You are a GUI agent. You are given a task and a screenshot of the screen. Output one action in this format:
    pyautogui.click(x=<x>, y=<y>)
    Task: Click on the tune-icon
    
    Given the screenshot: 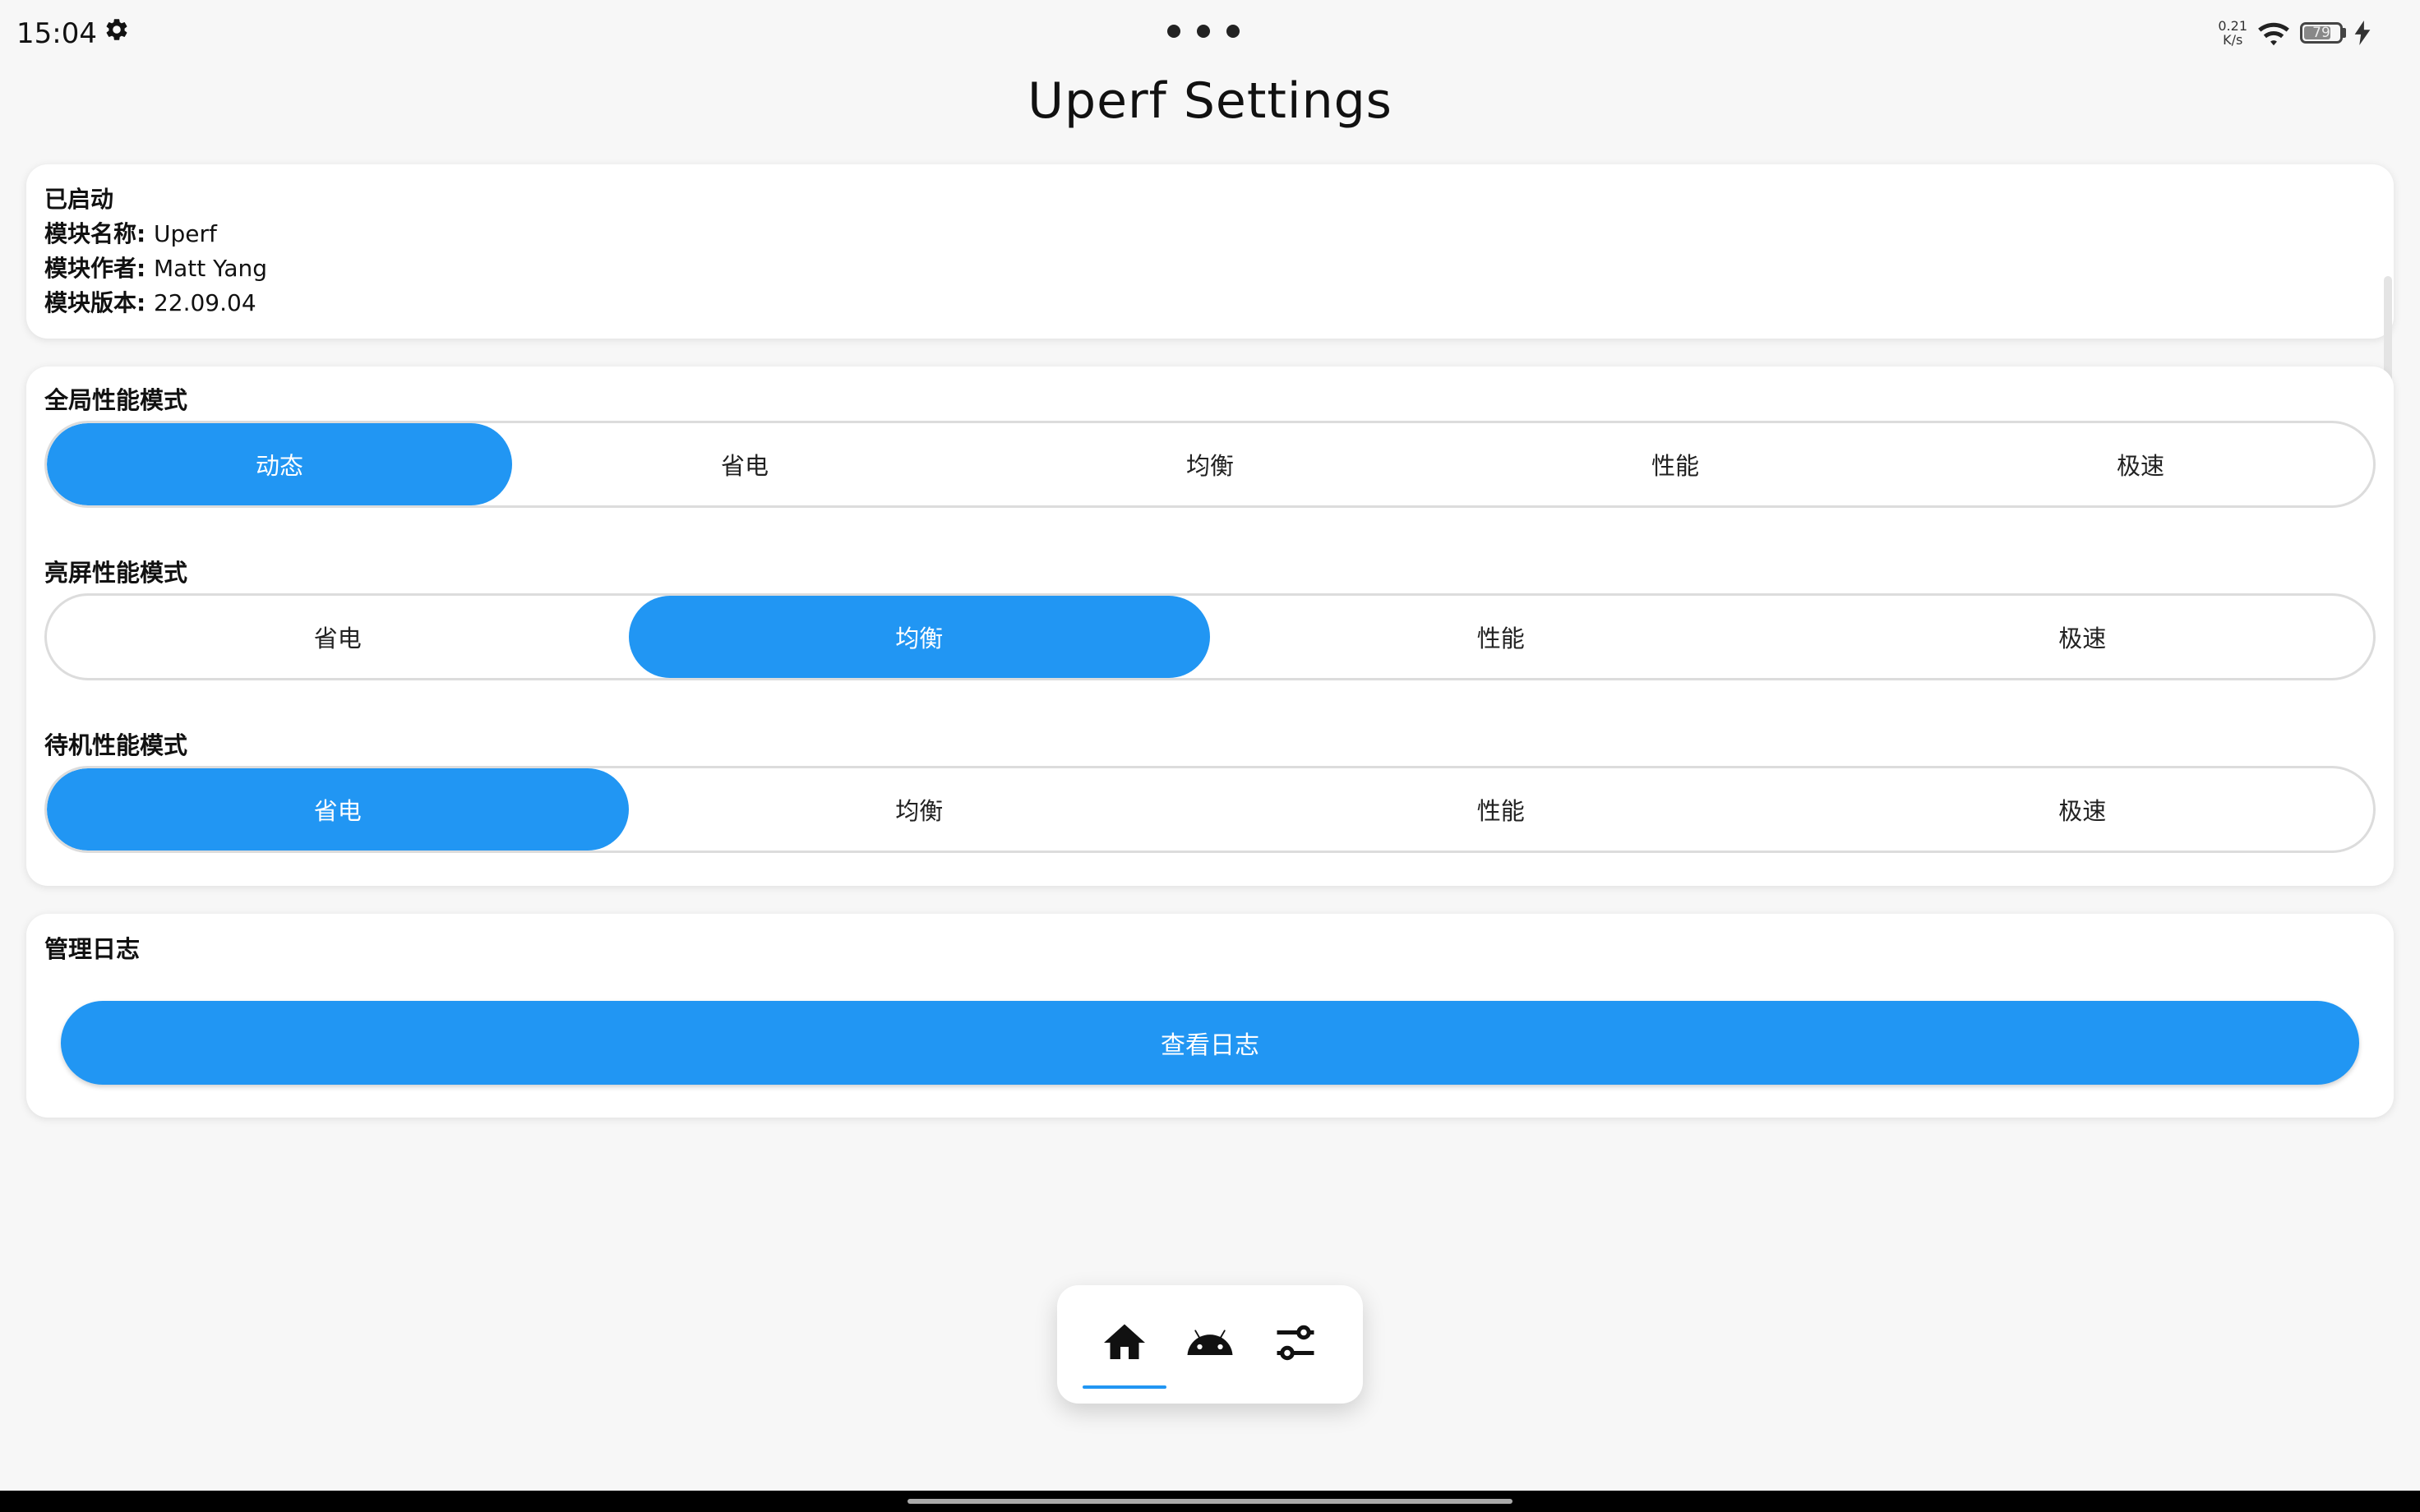 What is the action you would take?
    pyautogui.click(x=1295, y=1345)
    